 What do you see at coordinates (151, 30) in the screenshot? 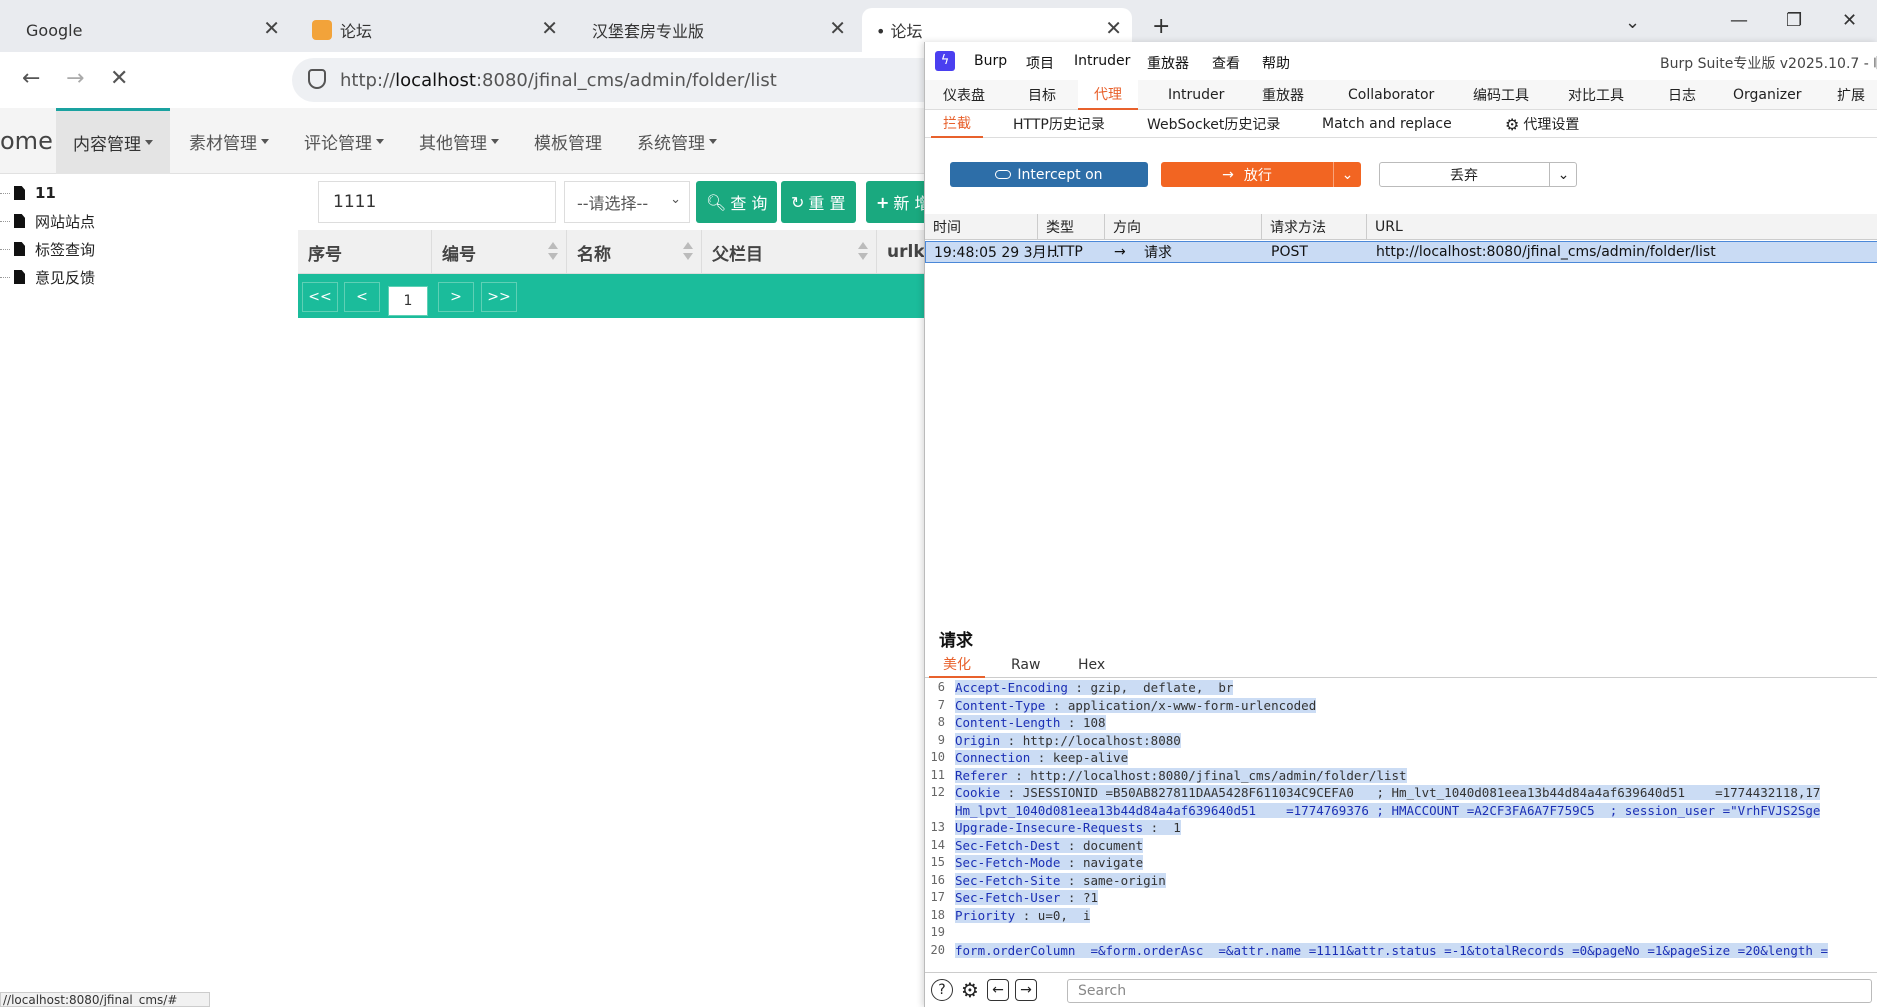
I see `browser-tab-google: Google ✕` at bounding box center [151, 30].